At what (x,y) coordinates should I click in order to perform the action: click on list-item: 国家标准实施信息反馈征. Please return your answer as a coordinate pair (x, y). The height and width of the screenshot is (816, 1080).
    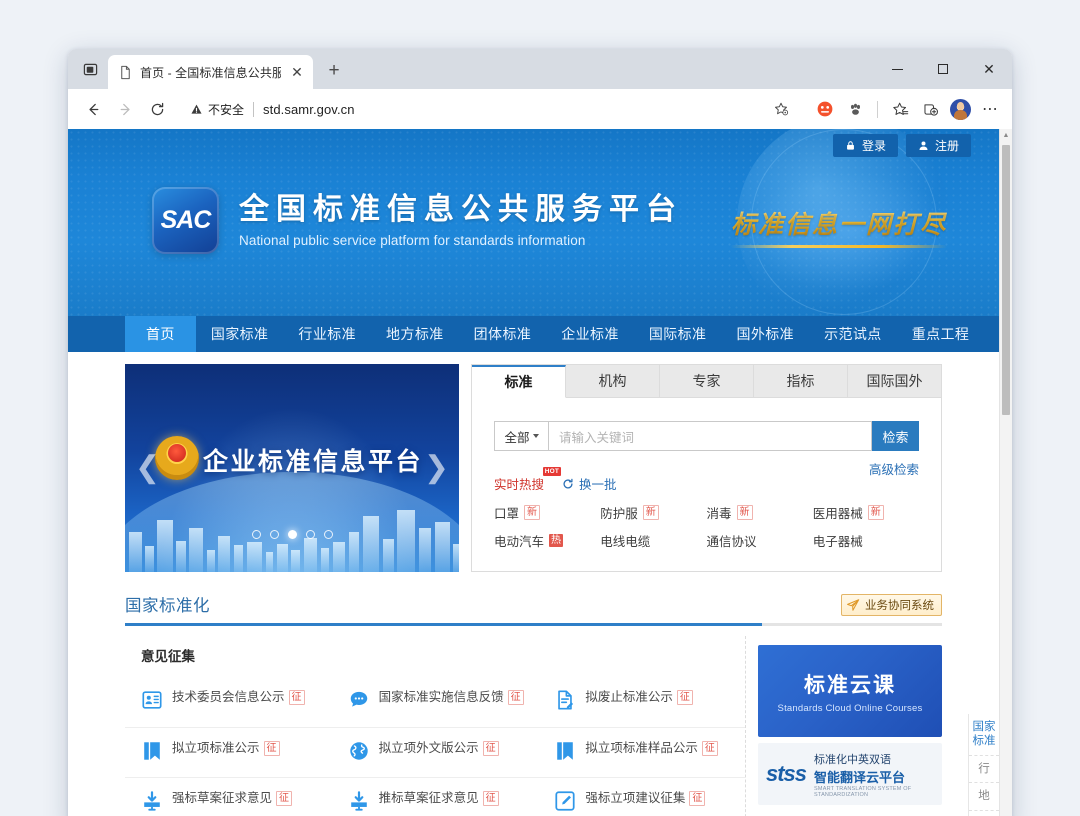
    Looking at the image, I should click on (435, 702).